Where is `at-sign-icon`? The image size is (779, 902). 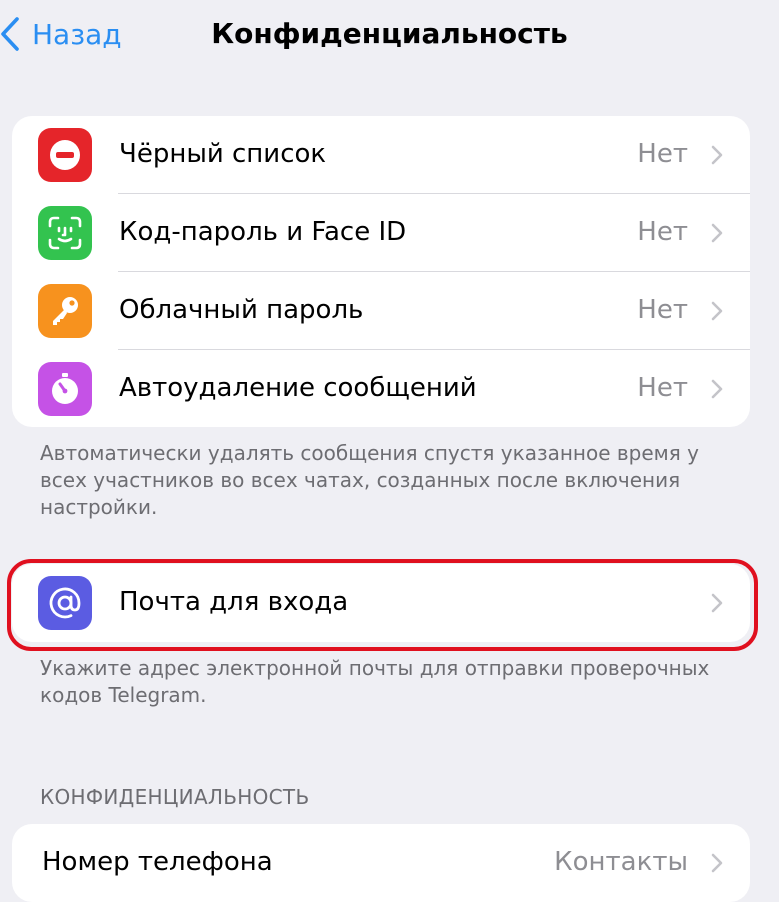 at-sign-icon is located at coordinates (65, 603).